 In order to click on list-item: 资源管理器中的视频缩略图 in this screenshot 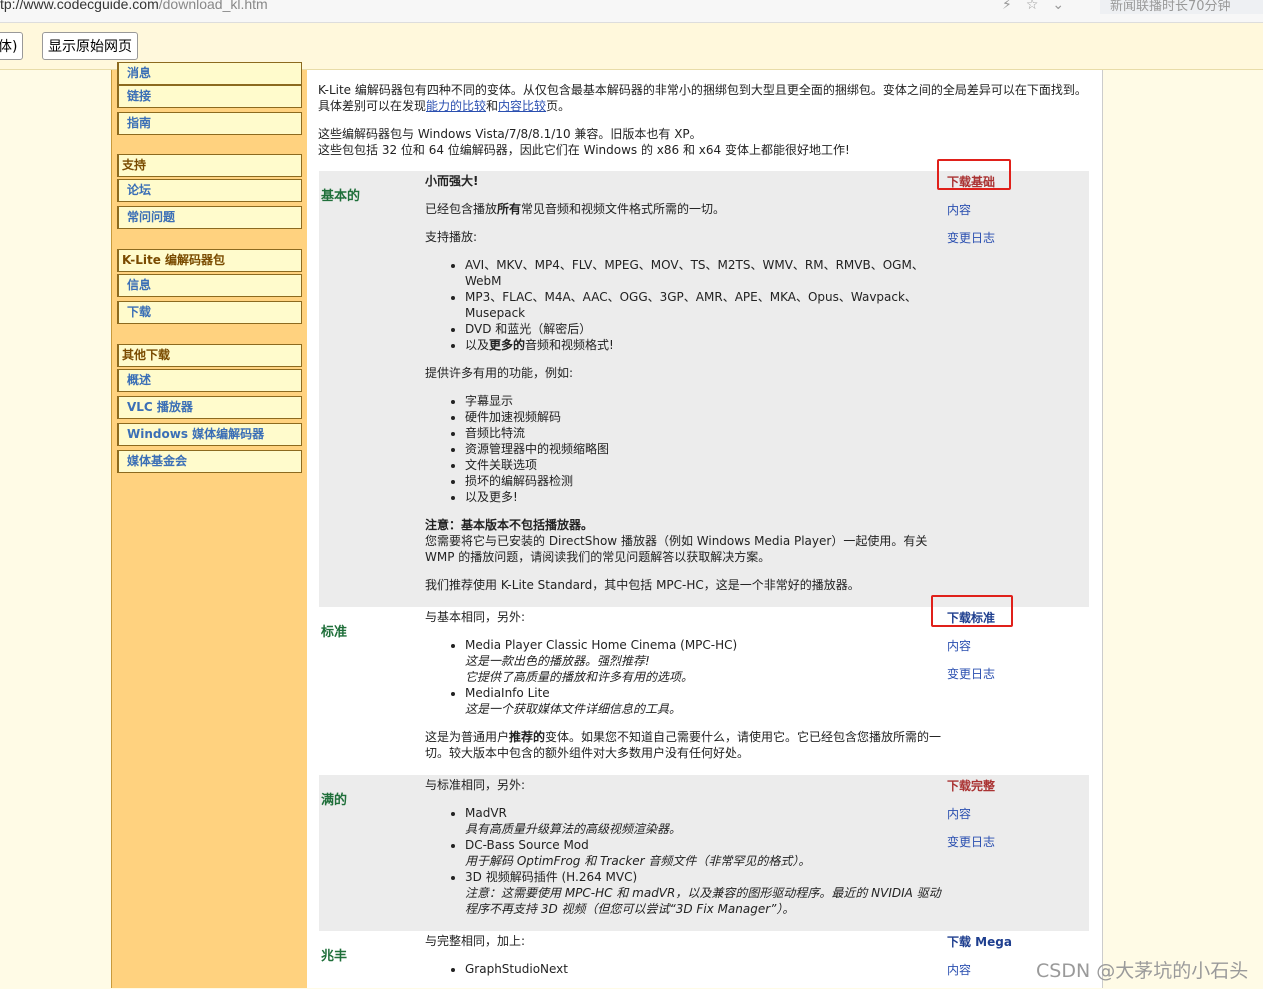, I will do `click(705, 449)`.